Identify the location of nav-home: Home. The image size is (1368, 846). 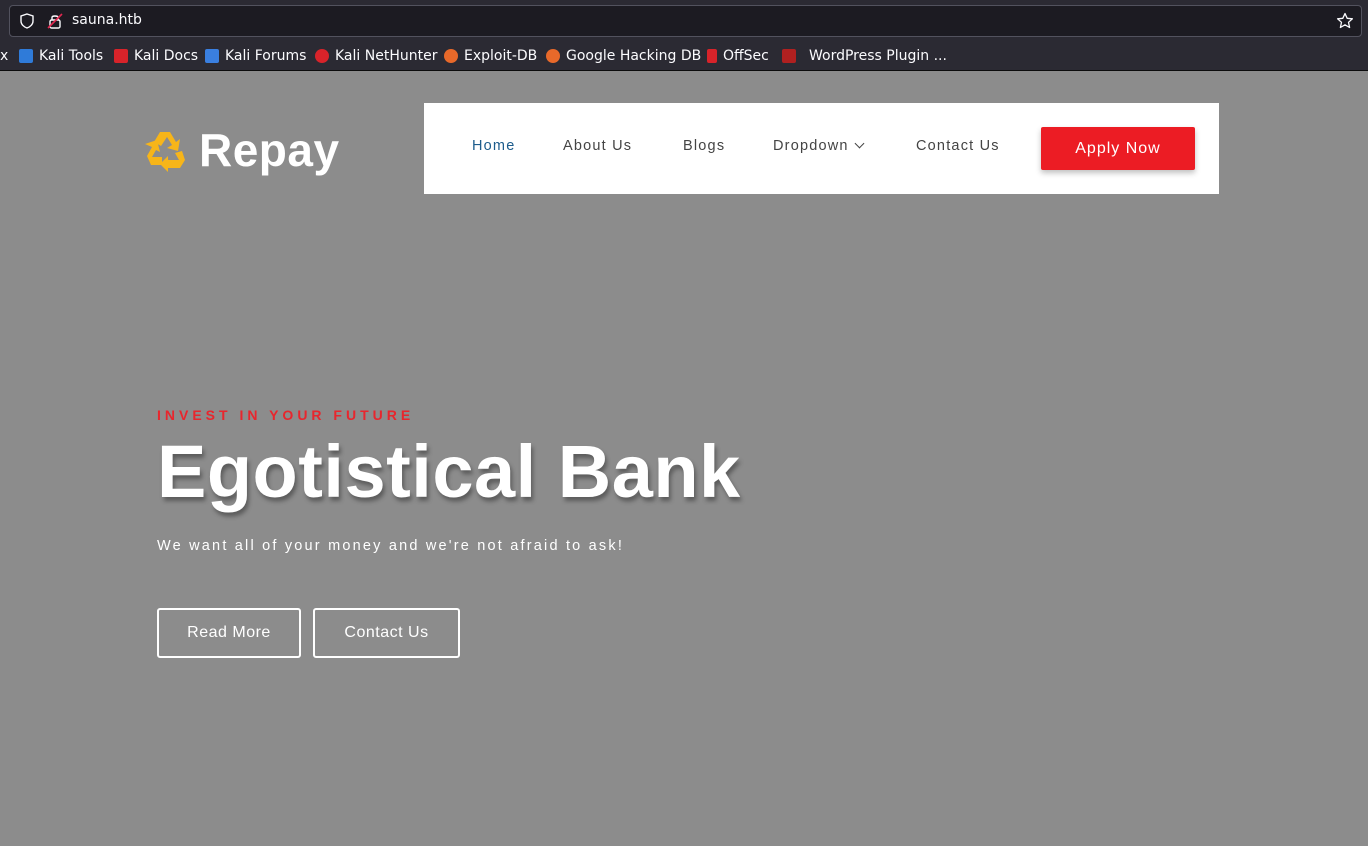
(493, 146).